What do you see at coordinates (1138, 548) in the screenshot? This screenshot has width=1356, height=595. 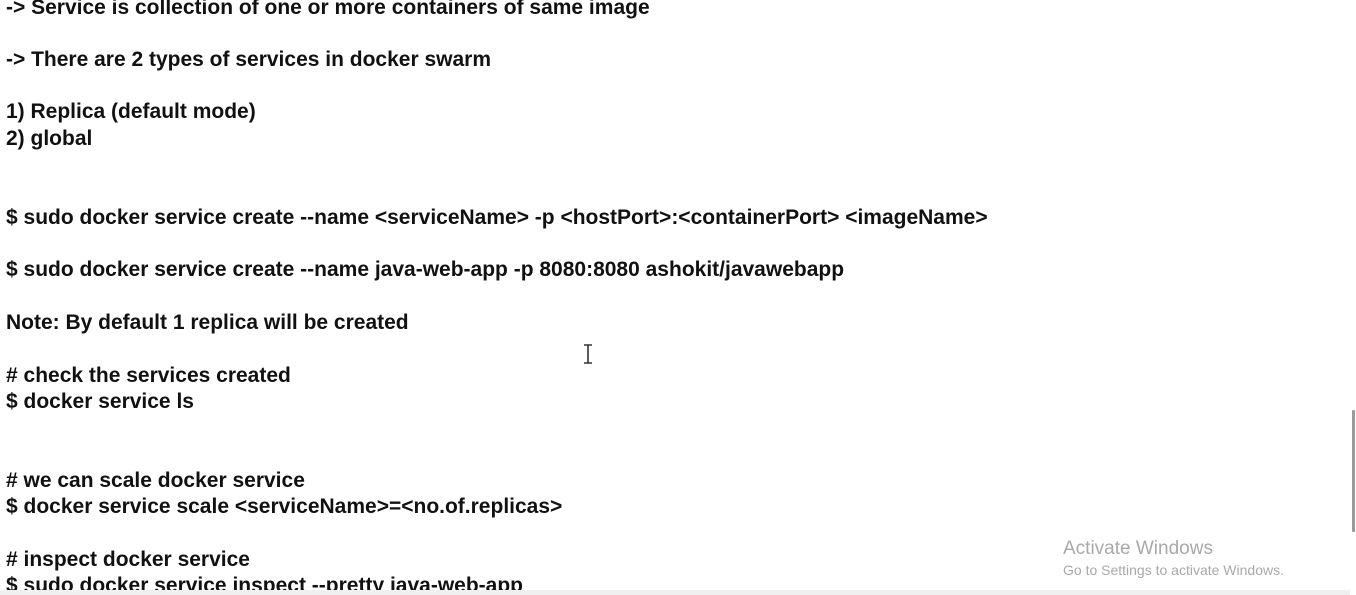 I see `watermark-title: Activate Windows` at bounding box center [1138, 548].